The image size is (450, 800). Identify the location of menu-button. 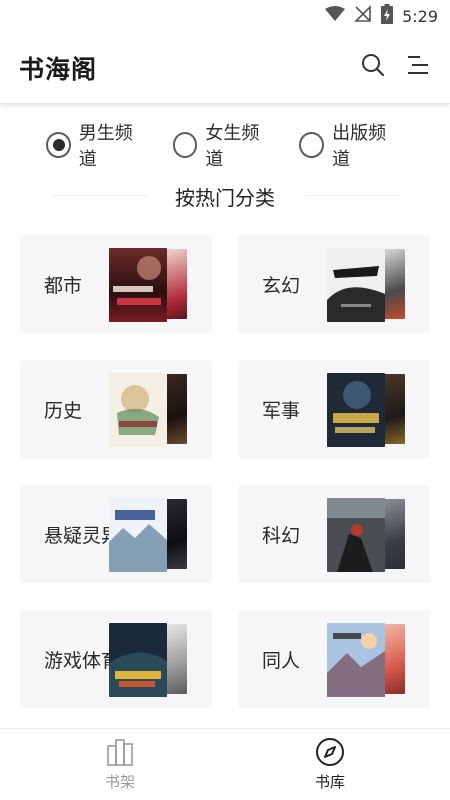
(418, 67).